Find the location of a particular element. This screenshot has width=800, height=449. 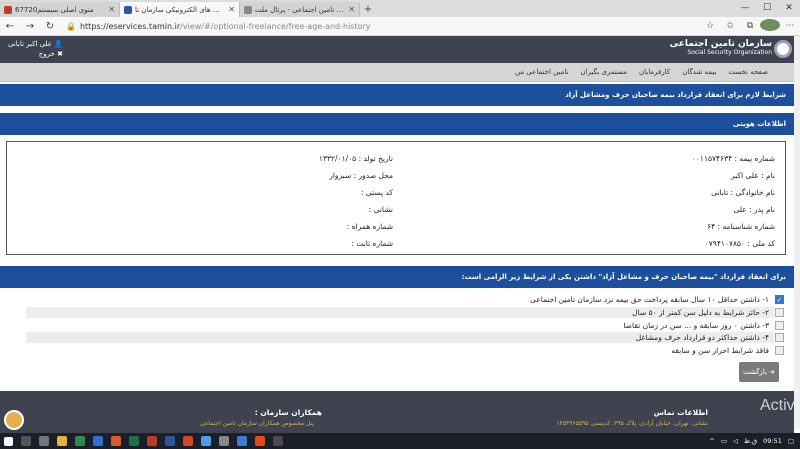

address: نشانی : is located at coordinates (380, 209).